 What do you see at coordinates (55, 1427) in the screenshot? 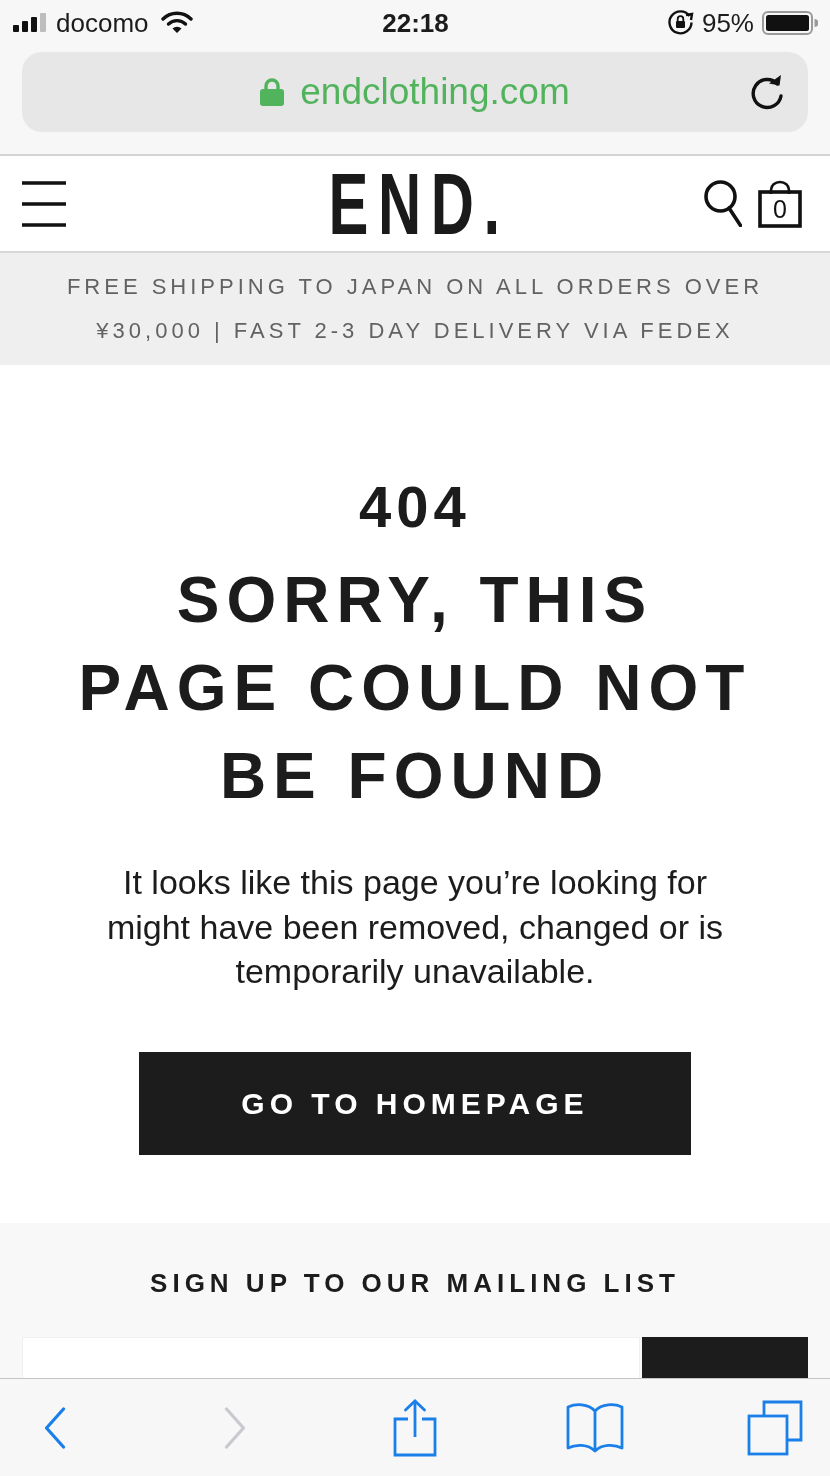
I see `back-icon` at bounding box center [55, 1427].